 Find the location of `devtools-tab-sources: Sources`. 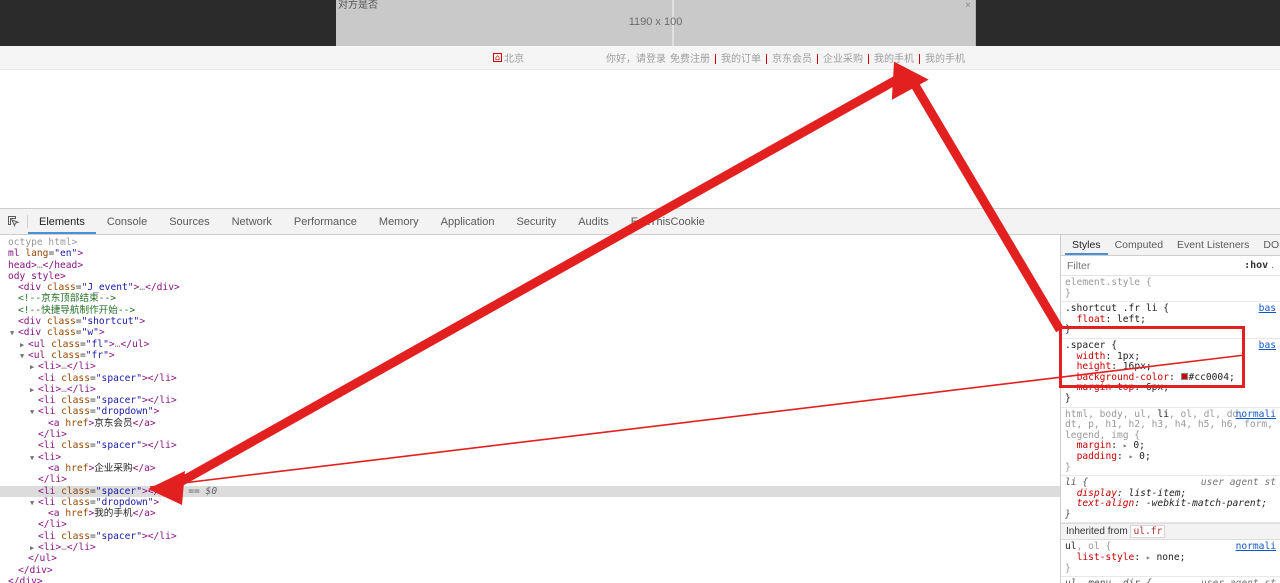

devtools-tab-sources: Sources is located at coordinates (189, 221).